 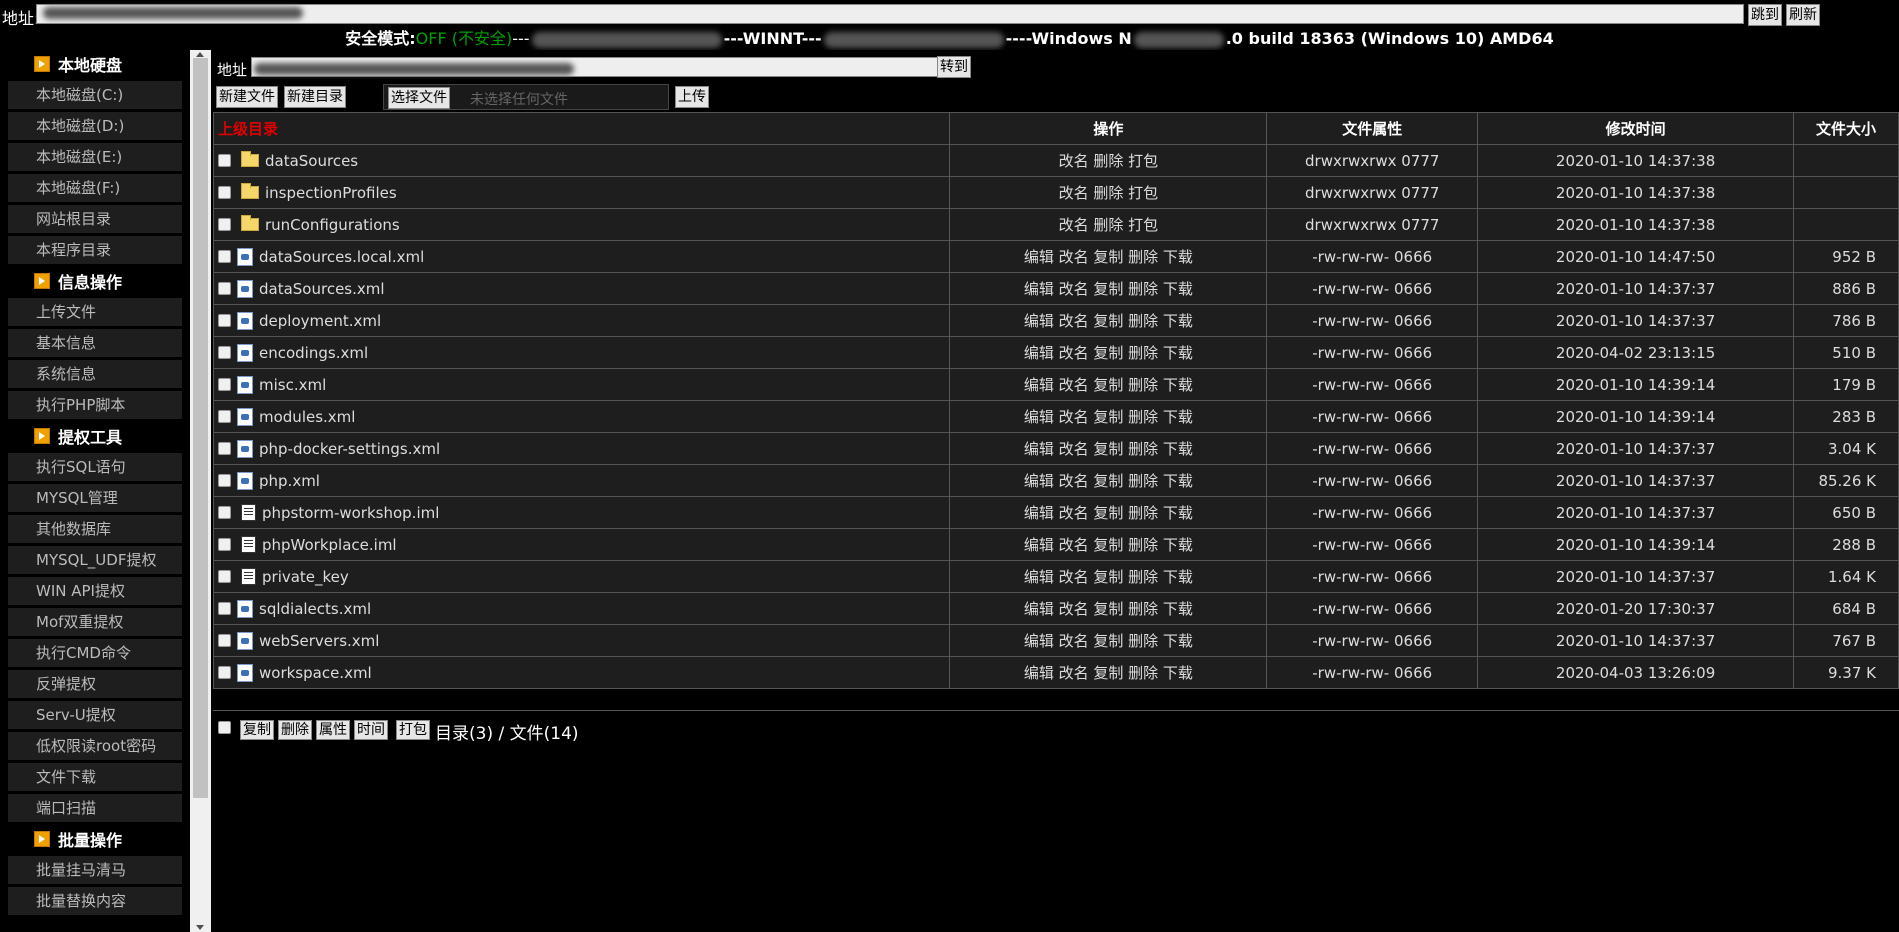 I want to click on sidebar-scrollbar, so click(x=200, y=491).